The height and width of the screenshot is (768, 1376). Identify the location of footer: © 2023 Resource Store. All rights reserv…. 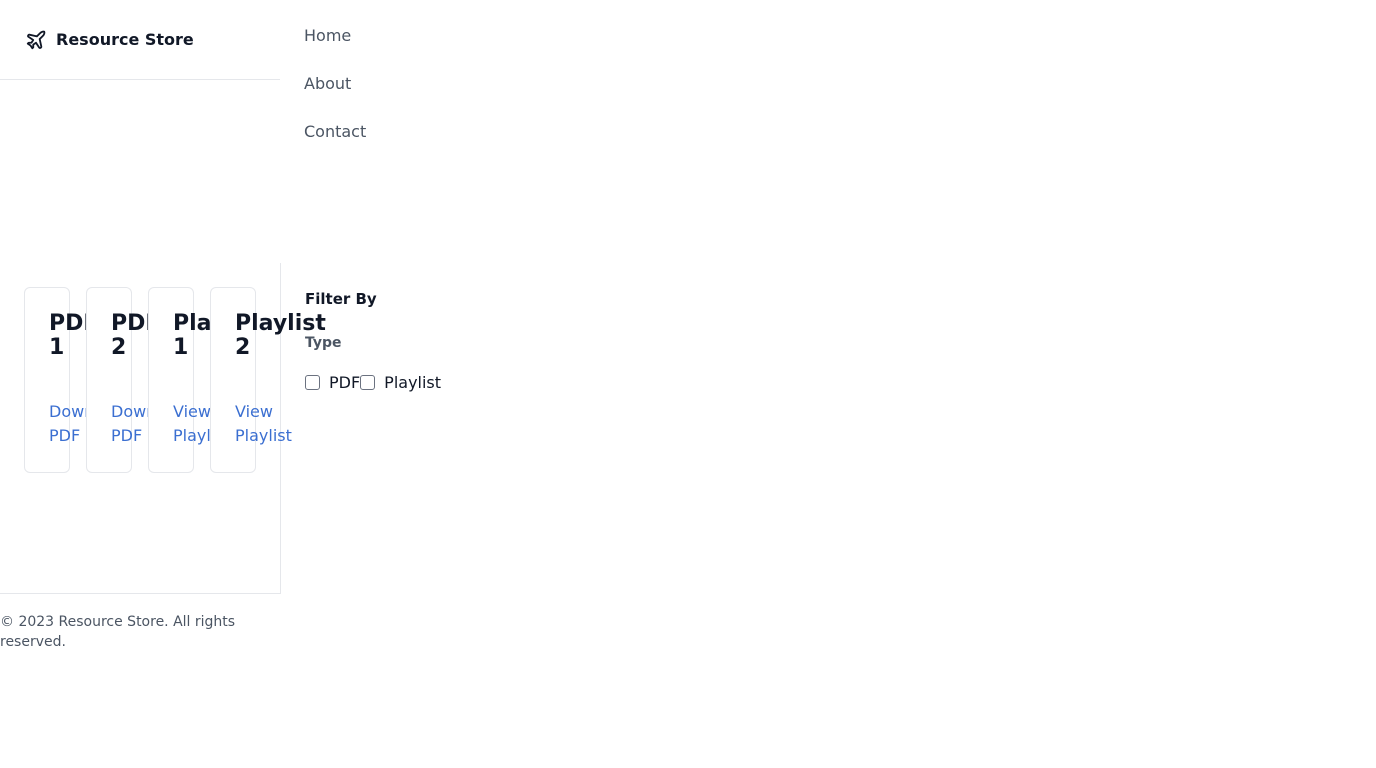
(130, 632).